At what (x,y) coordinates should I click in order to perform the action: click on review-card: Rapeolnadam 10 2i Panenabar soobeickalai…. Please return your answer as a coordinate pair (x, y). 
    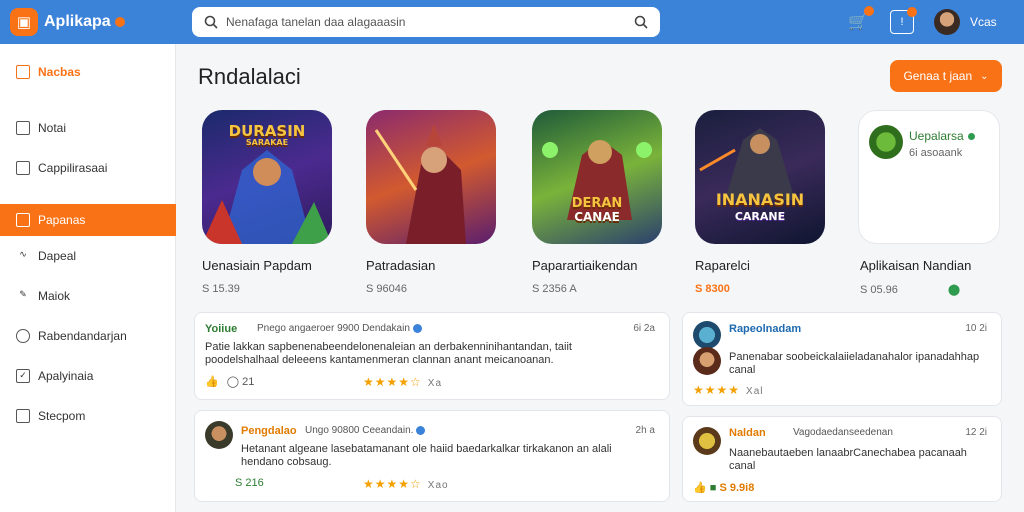
    Looking at the image, I should click on (842, 359).